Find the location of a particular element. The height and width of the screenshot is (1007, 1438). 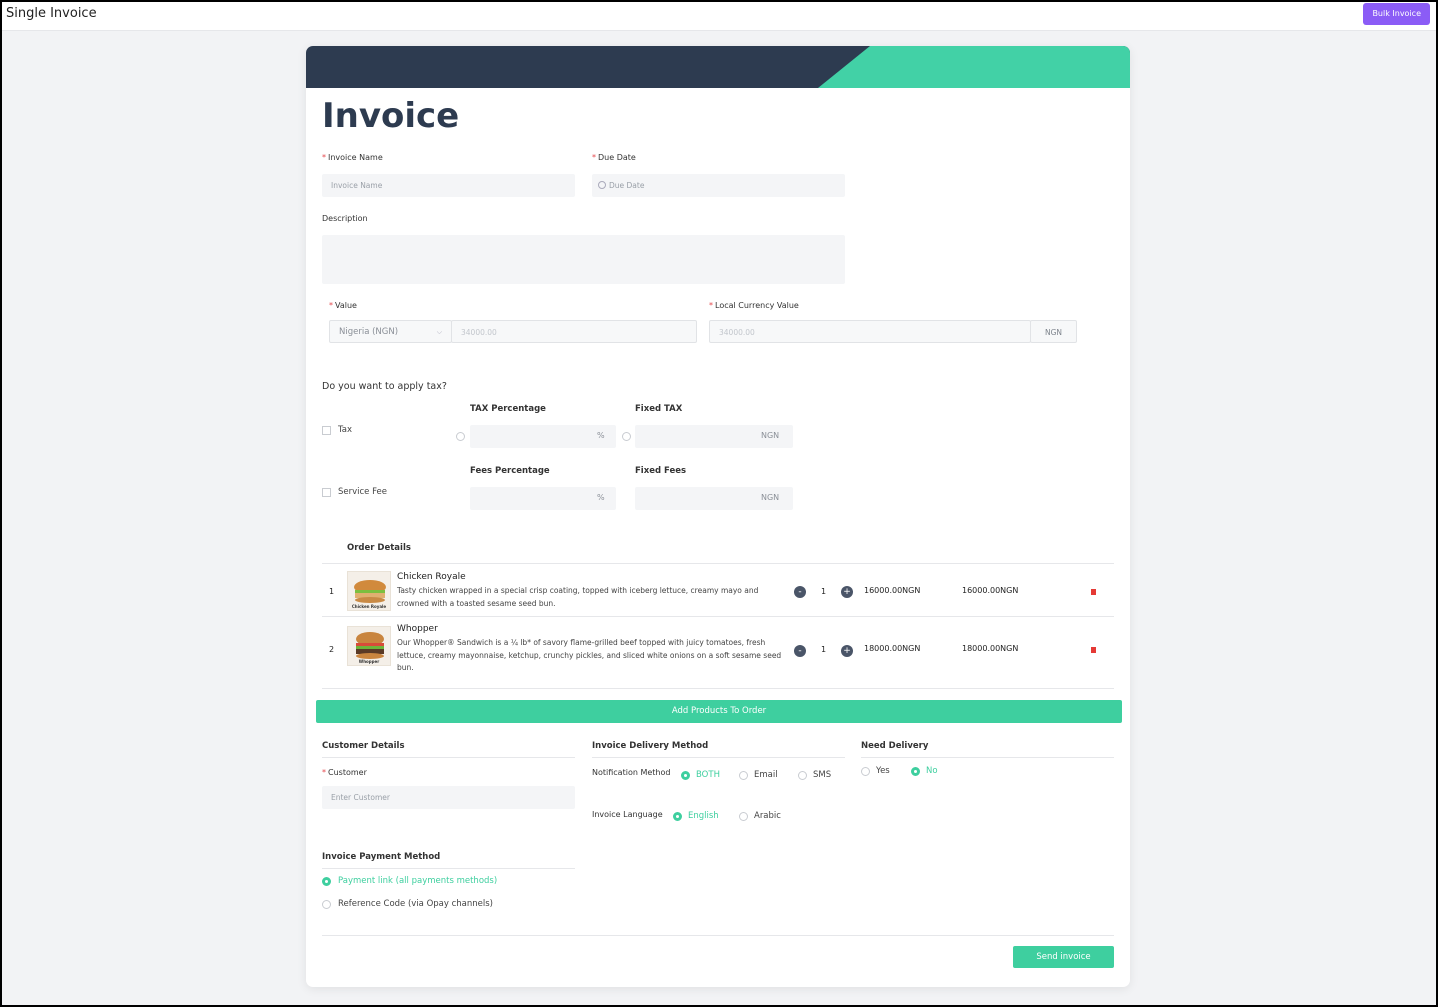

service-fee-checkbox-label: Service Fee is located at coordinates (362, 492).